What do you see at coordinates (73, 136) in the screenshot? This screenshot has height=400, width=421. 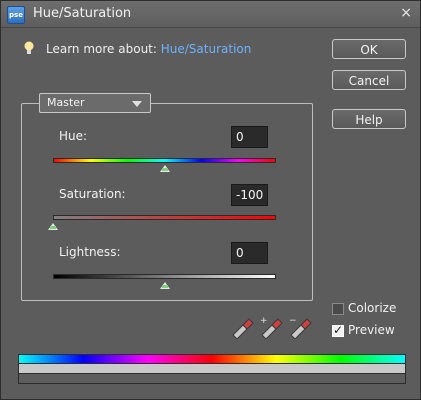 I see `hue-label: Hue:` at bounding box center [73, 136].